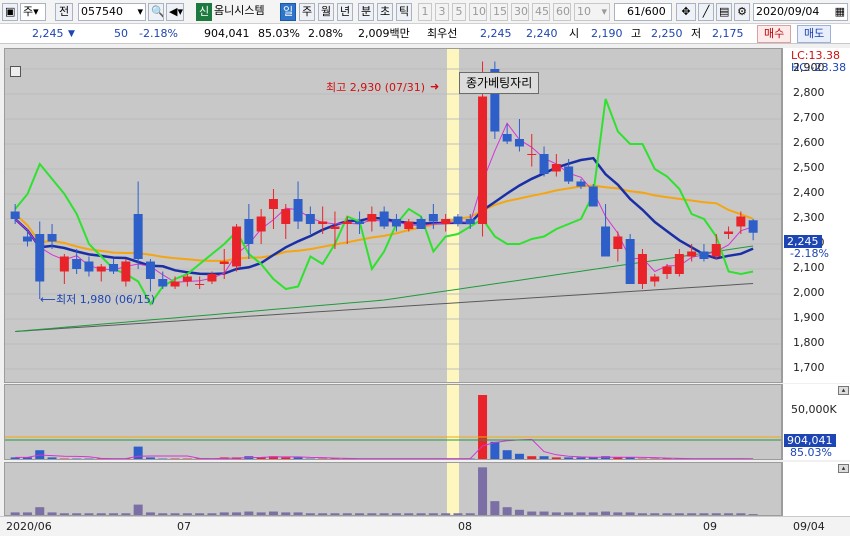 This screenshot has width=850, height=536. Describe the element at coordinates (562, 12) in the screenshot. I see `interval-60: 60` at that location.